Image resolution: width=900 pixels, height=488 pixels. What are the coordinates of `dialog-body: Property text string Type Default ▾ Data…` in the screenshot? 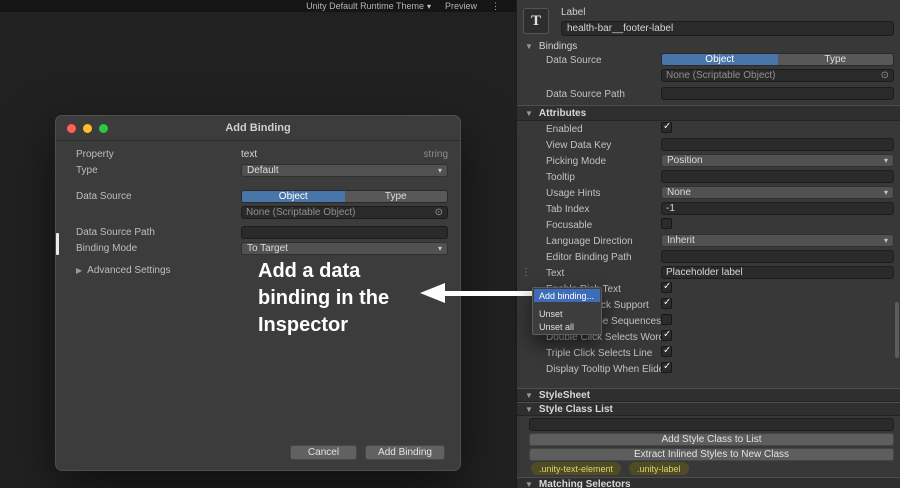 It's located at (258, 208).